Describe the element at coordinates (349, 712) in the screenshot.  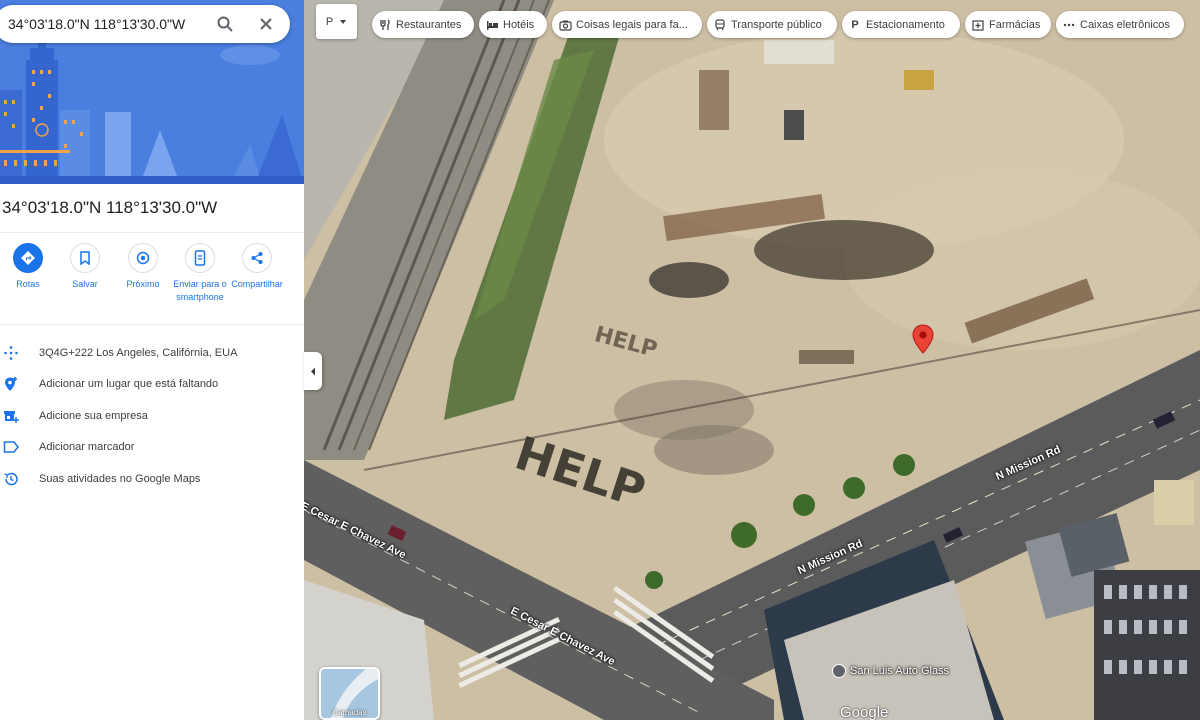
I see `layers-label: Camadas` at that location.